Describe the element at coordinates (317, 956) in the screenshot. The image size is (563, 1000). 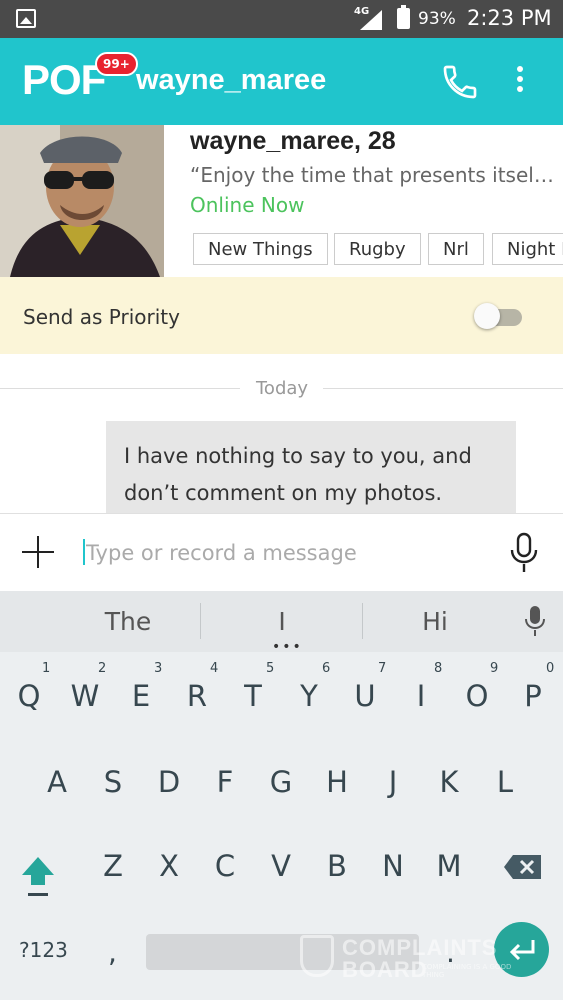
I see `watermark-logo-icon` at that location.